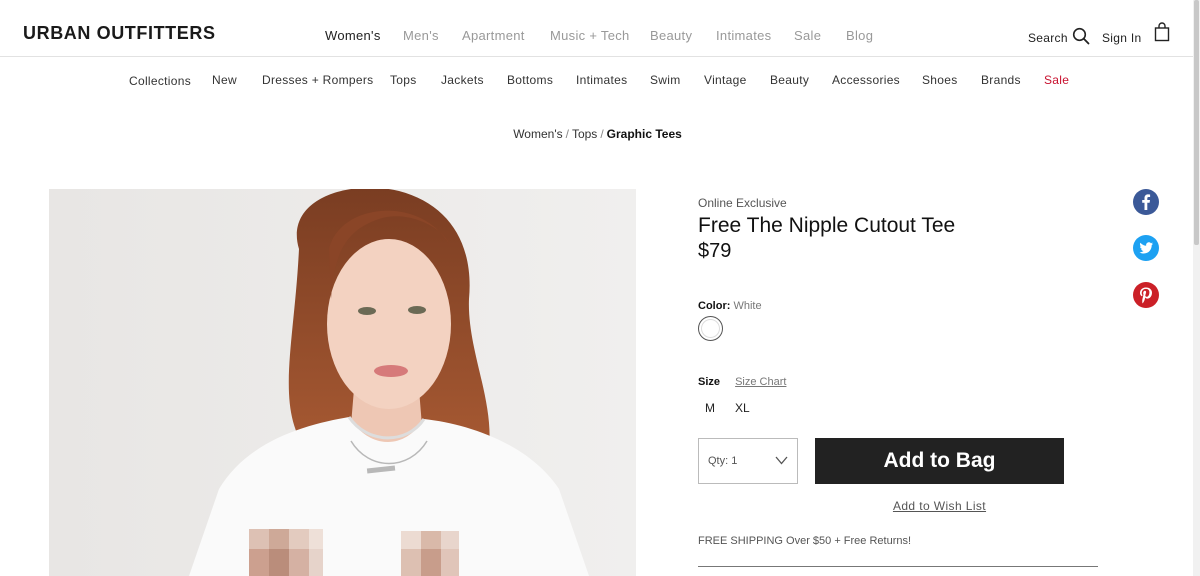  What do you see at coordinates (866, 80) in the screenshot?
I see `subnav-accessories: Accessories` at bounding box center [866, 80].